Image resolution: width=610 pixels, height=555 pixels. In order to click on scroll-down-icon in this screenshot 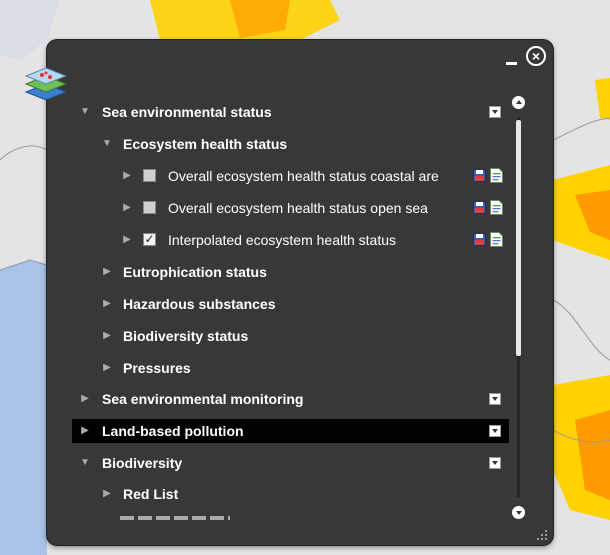, I will do `click(518, 512)`.